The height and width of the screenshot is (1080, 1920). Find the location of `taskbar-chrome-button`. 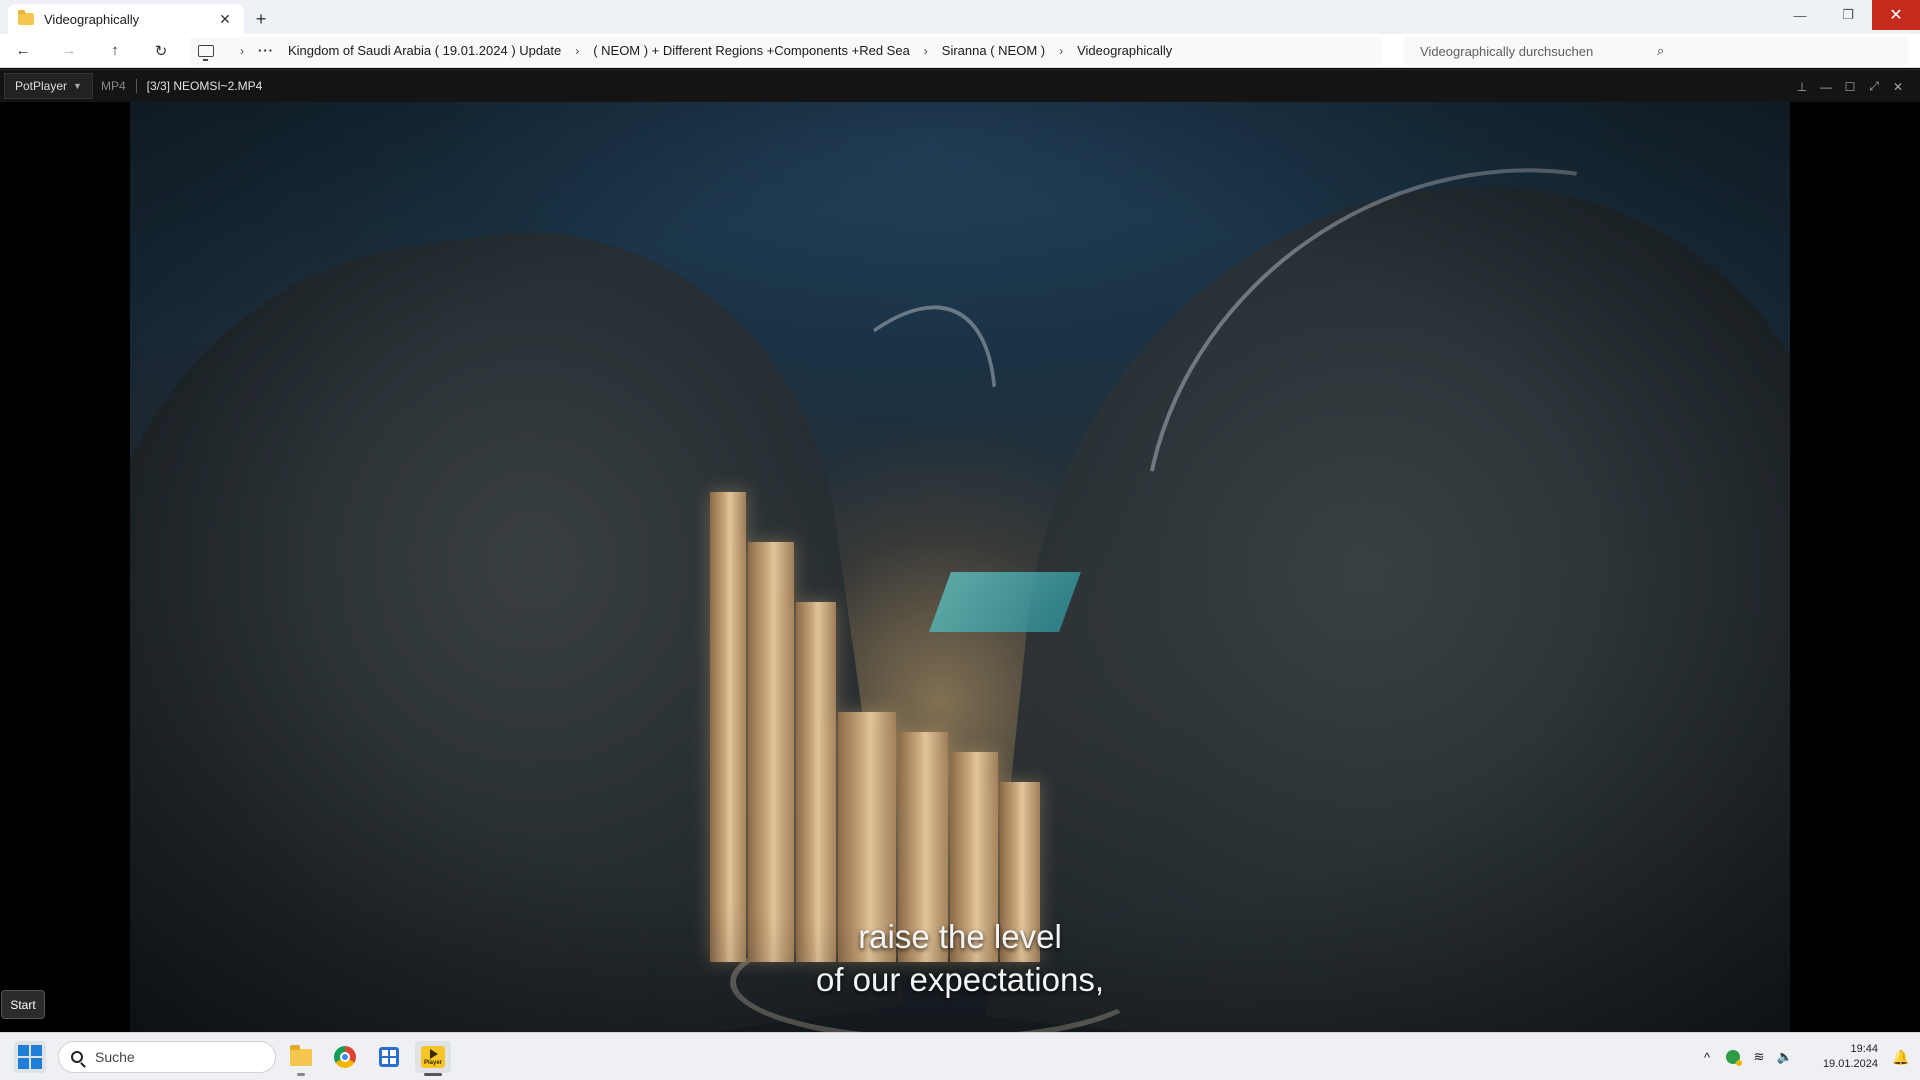

taskbar-chrome-button is located at coordinates (345, 1057).